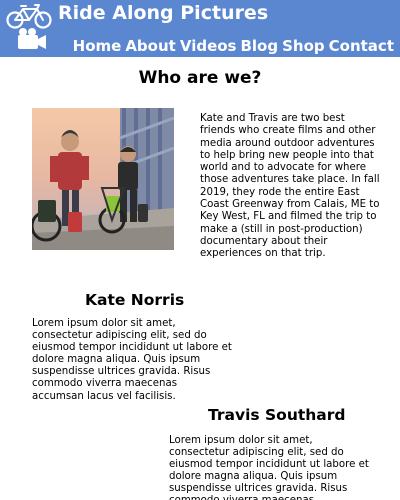  Describe the element at coordinates (277, 415) in the screenshot. I see `travis-name-heading: Travis Southard` at that location.